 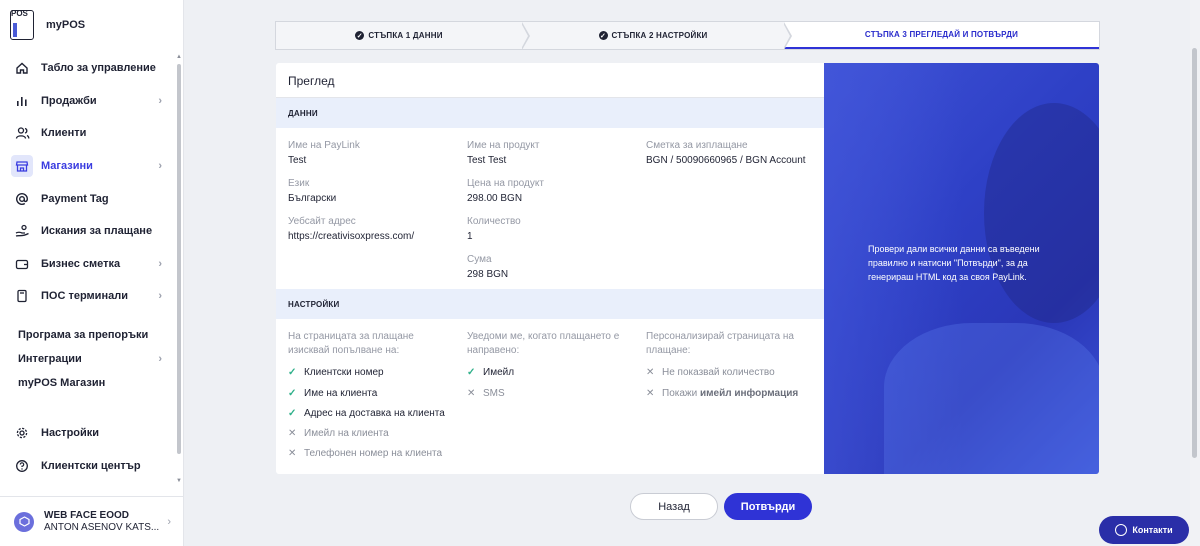 What do you see at coordinates (22, 264) in the screenshot?
I see `wallet-icon` at bounding box center [22, 264].